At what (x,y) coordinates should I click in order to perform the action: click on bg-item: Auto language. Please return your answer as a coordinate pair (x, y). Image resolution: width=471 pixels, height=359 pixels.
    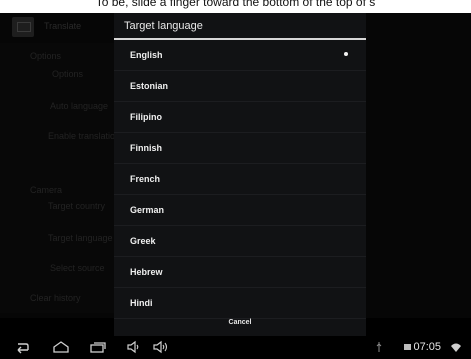
    Looking at the image, I should click on (79, 106).